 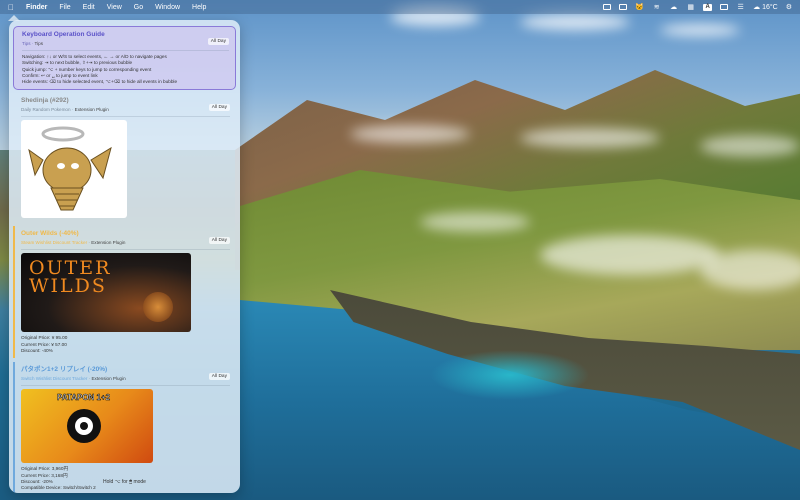 I want to click on event-title: Keyboard Operation Guide, so click(x=63, y=34).